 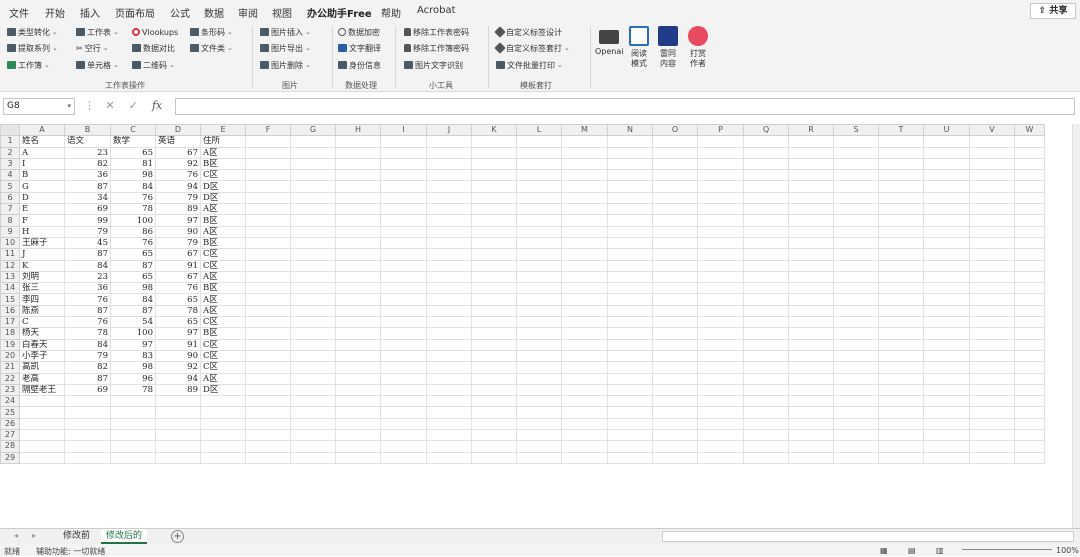 I want to click on cell: G, so click(x=42, y=186).